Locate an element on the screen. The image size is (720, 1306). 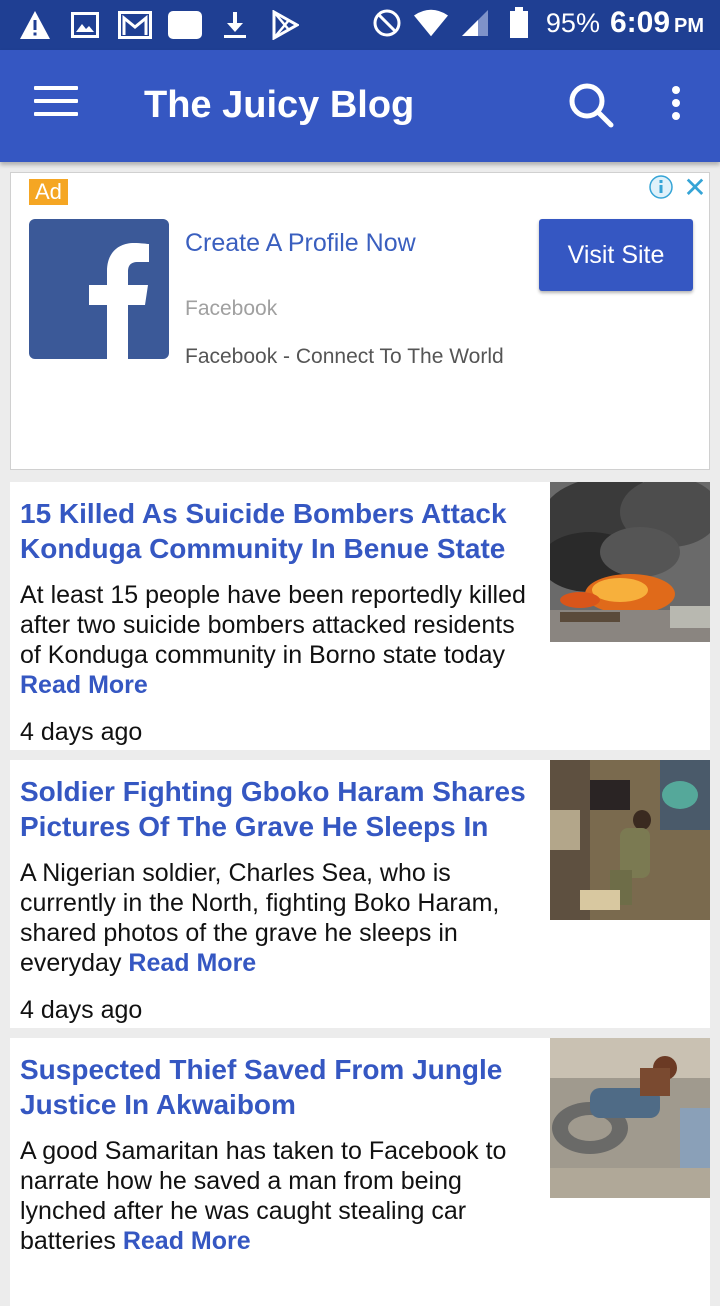
overflow-menu-button is located at coordinates (676, 106).